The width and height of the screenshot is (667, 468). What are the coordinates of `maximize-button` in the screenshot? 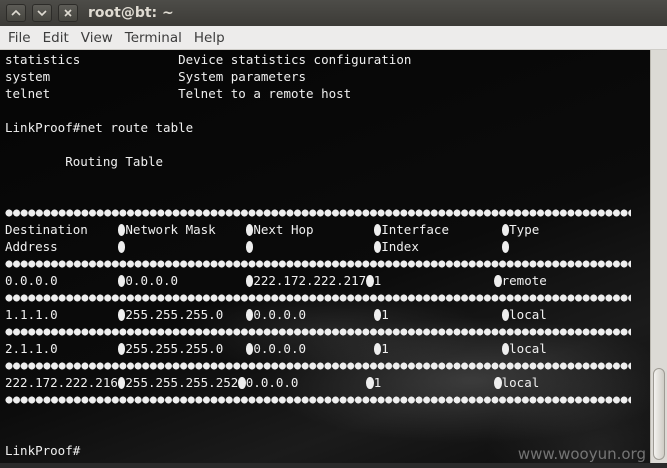 It's located at (42, 13).